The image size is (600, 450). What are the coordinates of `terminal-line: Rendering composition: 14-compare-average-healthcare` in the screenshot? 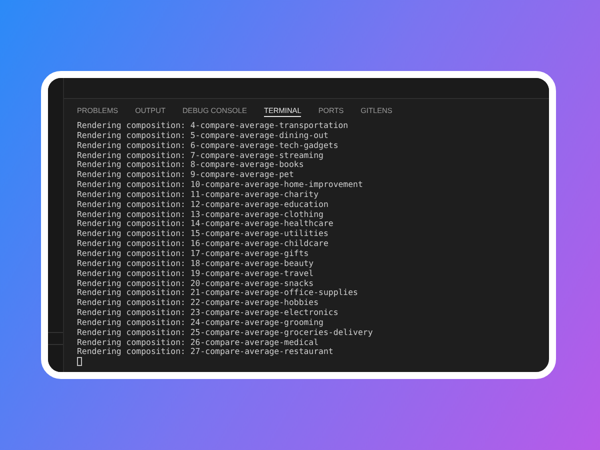 It's located at (205, 224).